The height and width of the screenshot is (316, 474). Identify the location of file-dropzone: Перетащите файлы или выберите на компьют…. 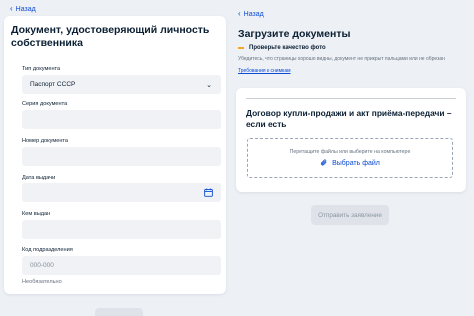
(350, 158).